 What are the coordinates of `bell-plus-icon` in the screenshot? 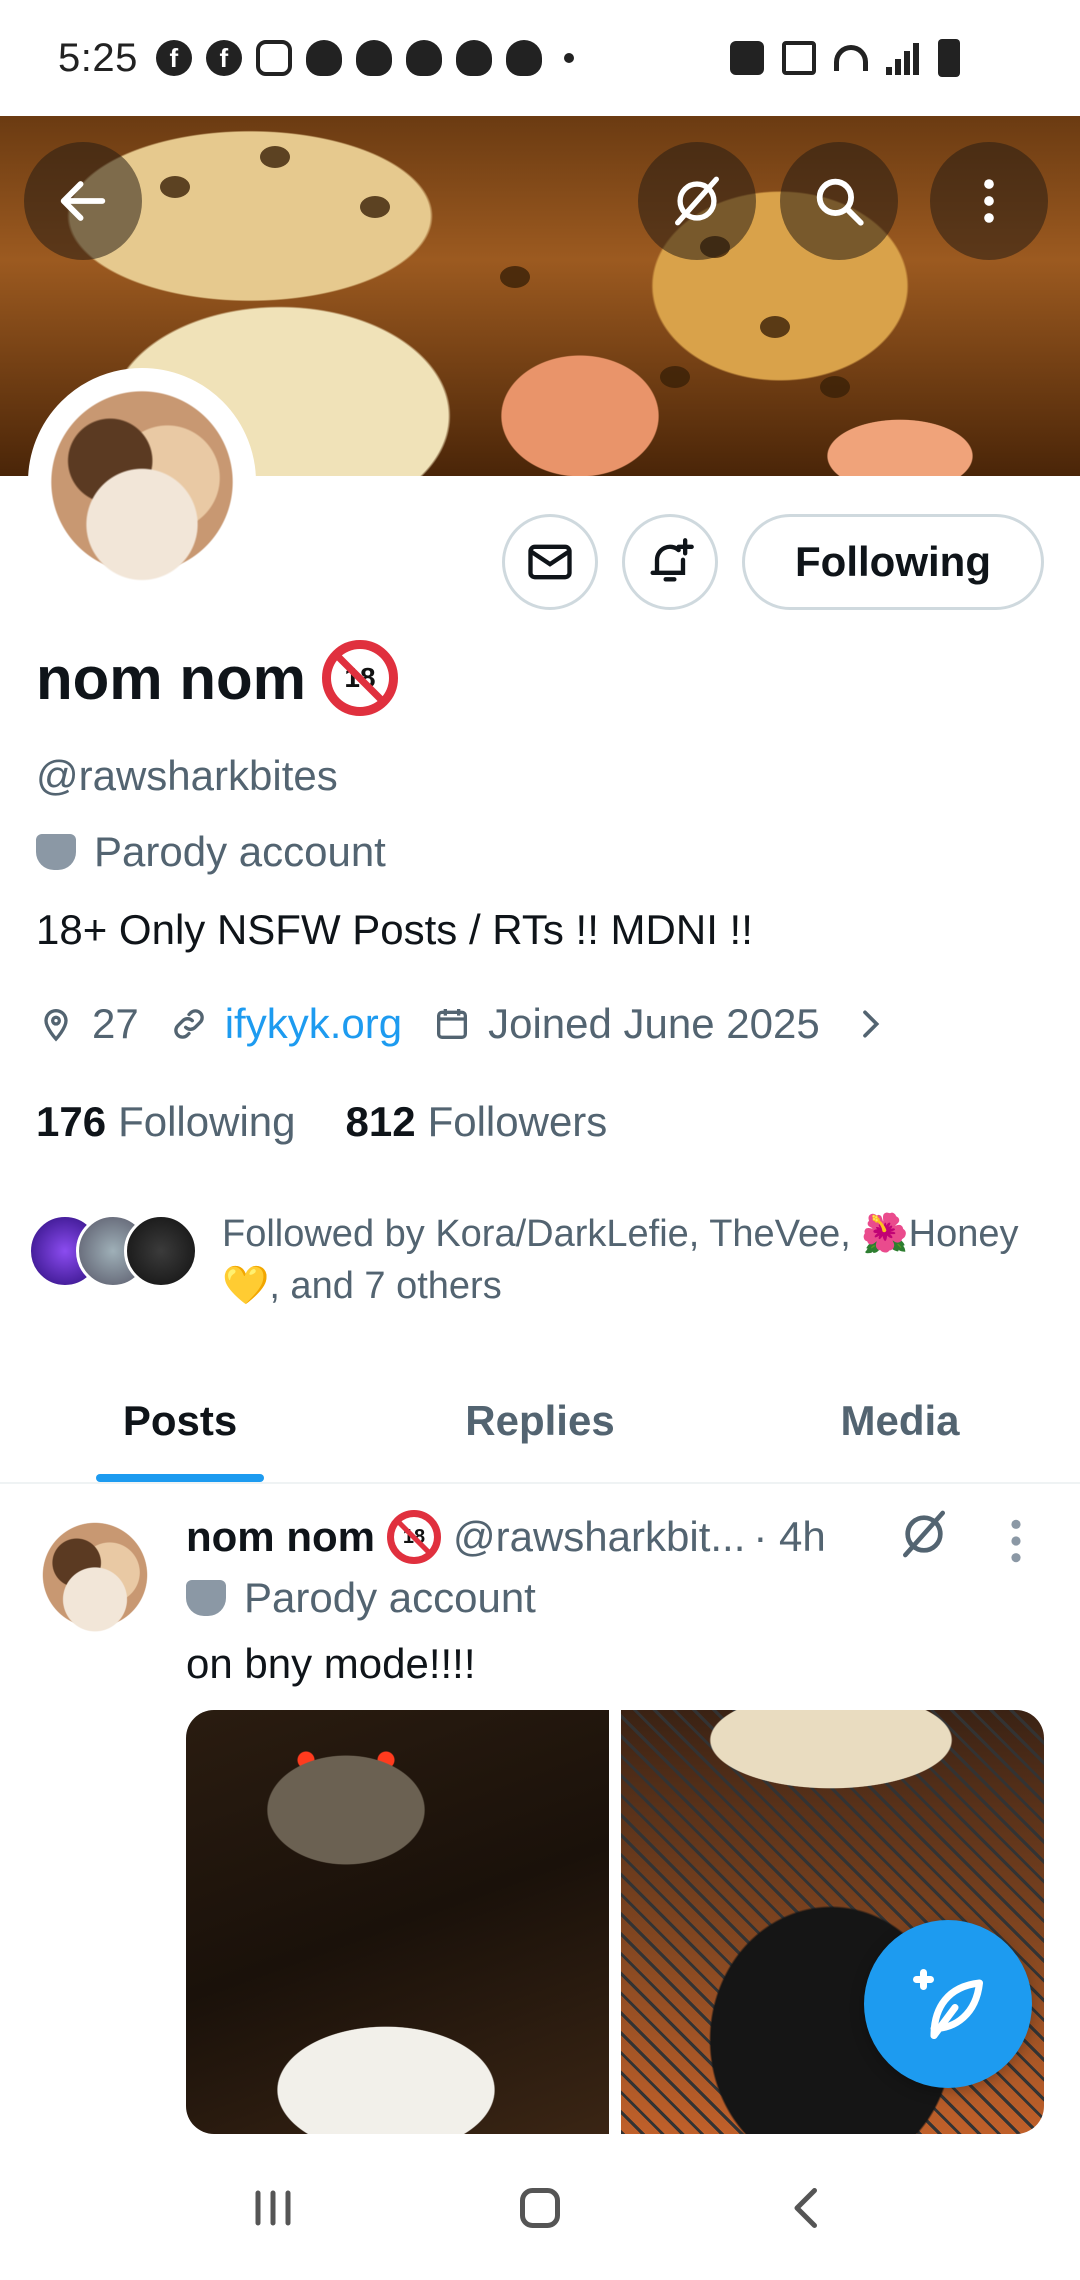 It's located at (672, 560).